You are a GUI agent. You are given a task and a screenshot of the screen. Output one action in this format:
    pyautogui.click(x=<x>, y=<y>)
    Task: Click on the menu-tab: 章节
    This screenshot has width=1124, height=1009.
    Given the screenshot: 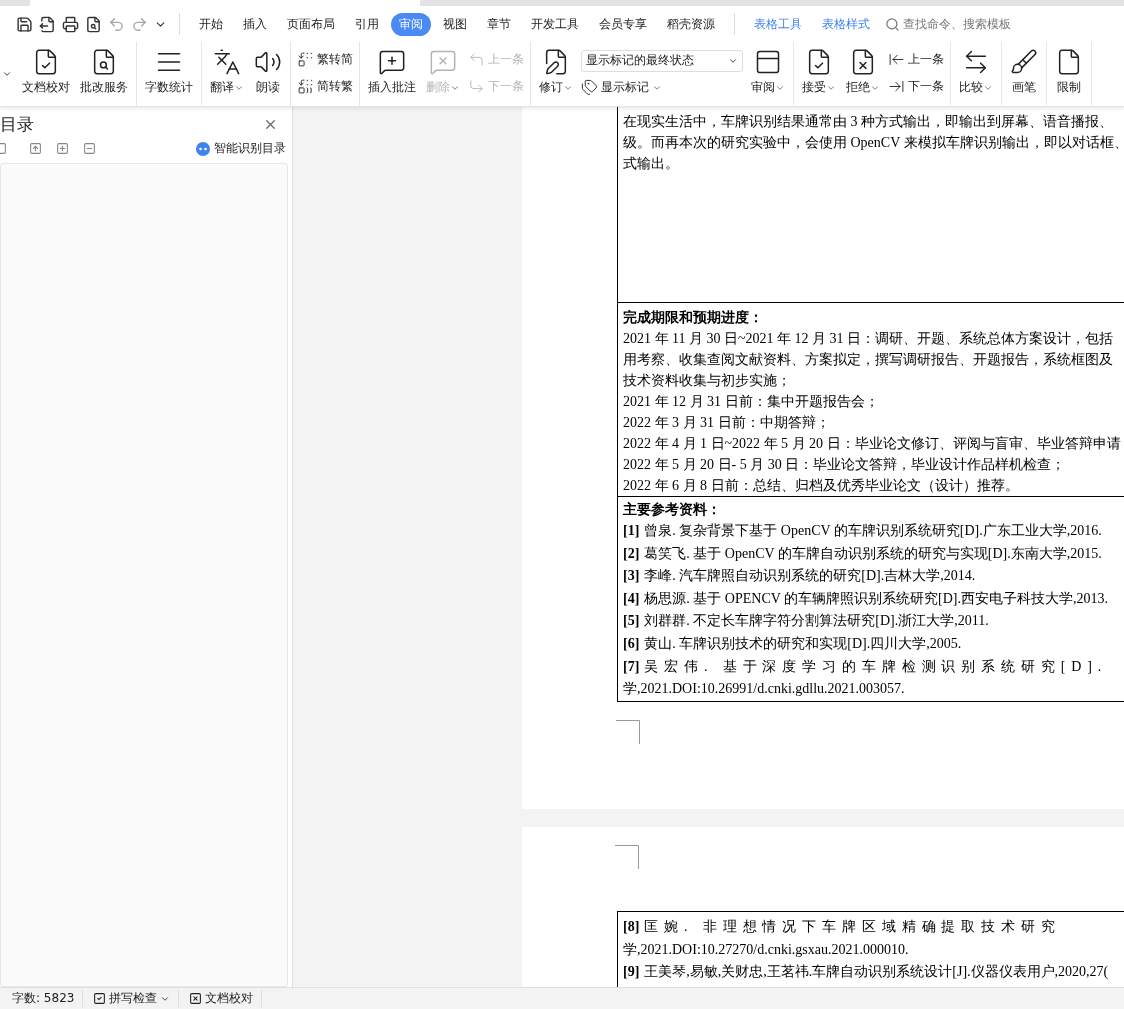 What is the action you would take?
    pyautogui.click(x=499, y=24)
    